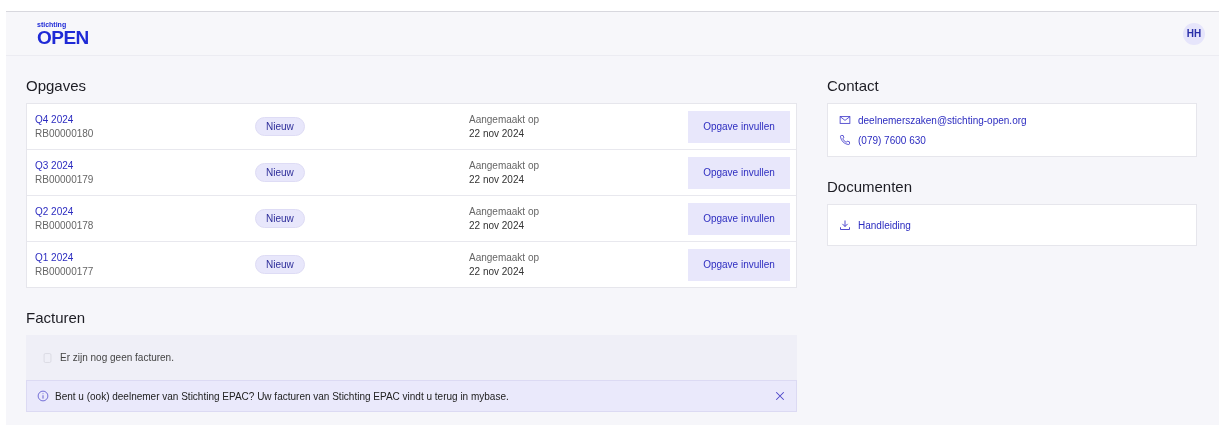  Describe the element at coordinates (117, 357) in the screenshot. I see `empty-message: Er zijn nog geen facturen.` at that location.